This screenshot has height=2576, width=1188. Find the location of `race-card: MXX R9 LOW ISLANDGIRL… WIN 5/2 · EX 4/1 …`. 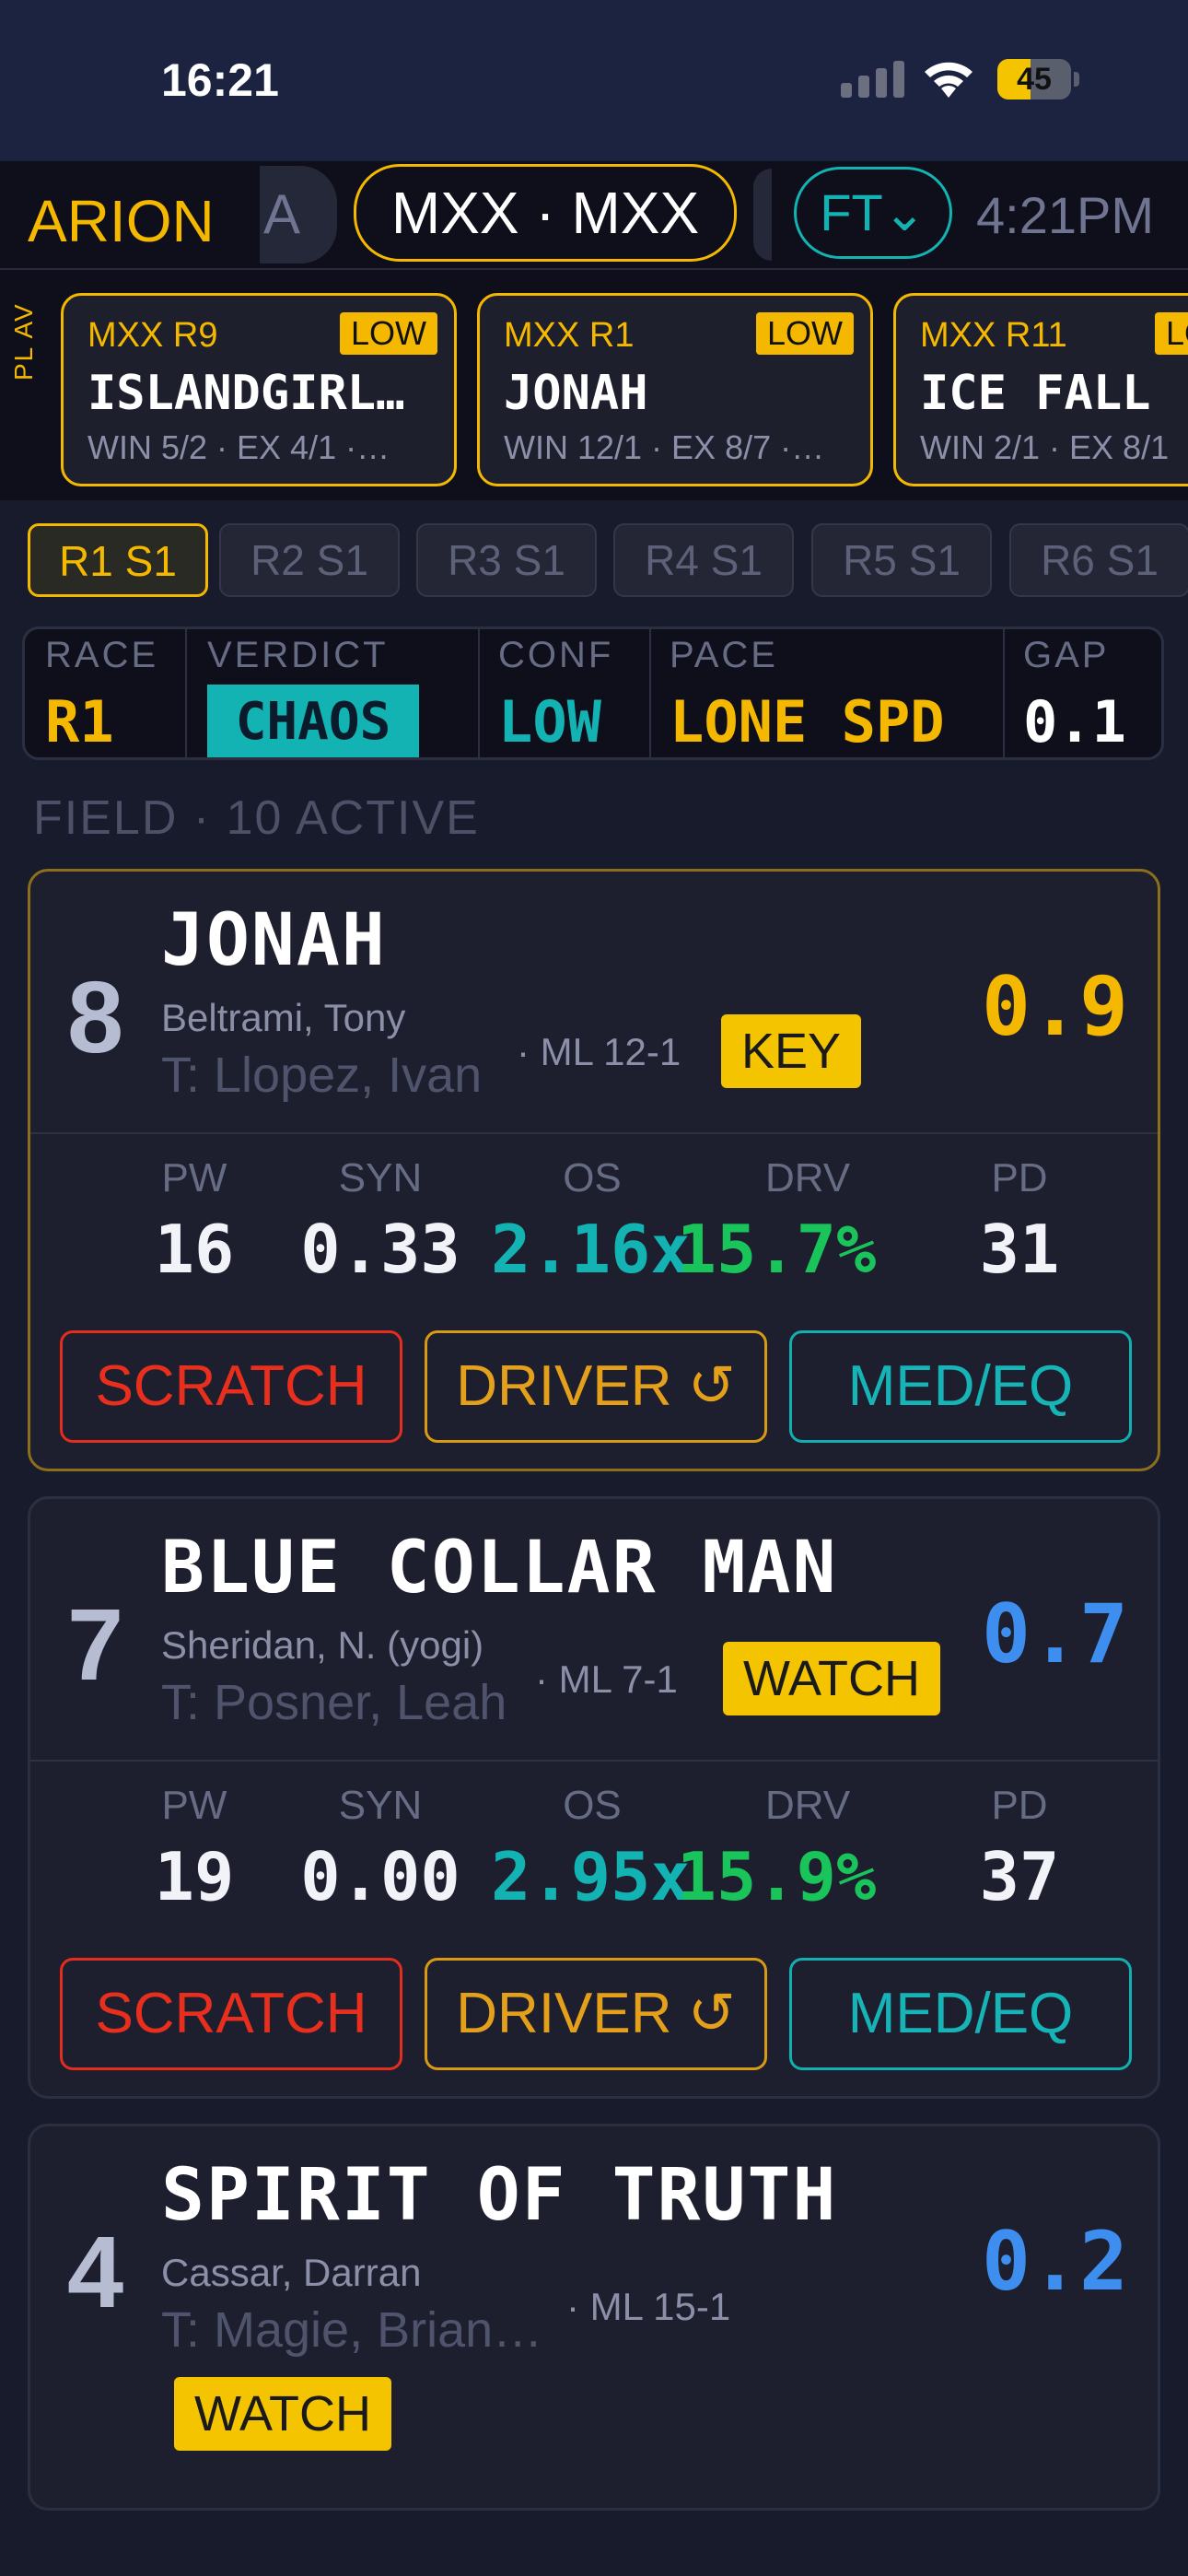

race-card: MXX R9 LOW ISLANDGIRL… WIN 5/2 · EX 4/1 … is located at coordinates (259, 389).